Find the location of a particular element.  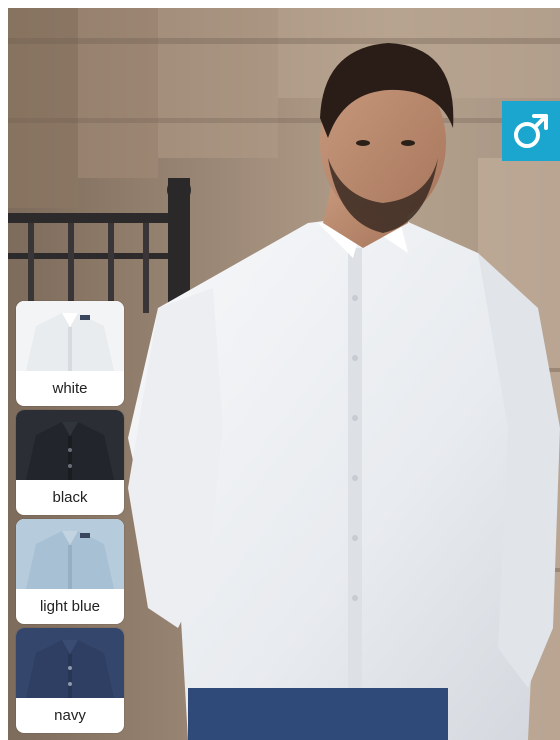

color-swatch-white: white is located at coordinates (70, 353).